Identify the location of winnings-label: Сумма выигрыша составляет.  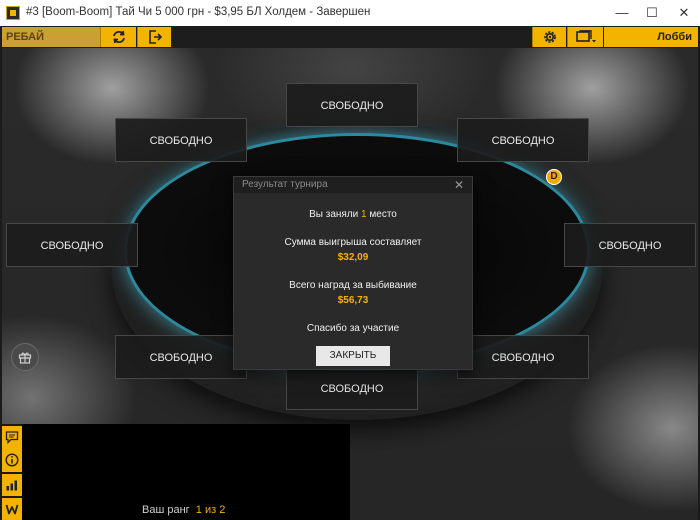
(353, 242).